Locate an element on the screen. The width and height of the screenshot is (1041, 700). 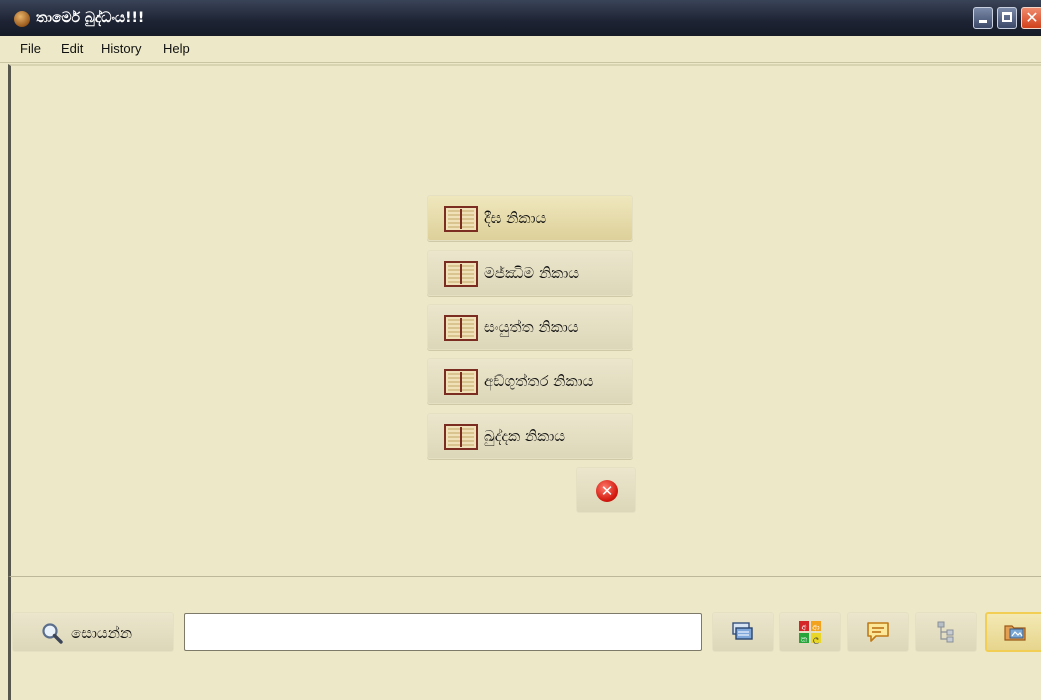
documents-button is located at coordinates (743, 632).